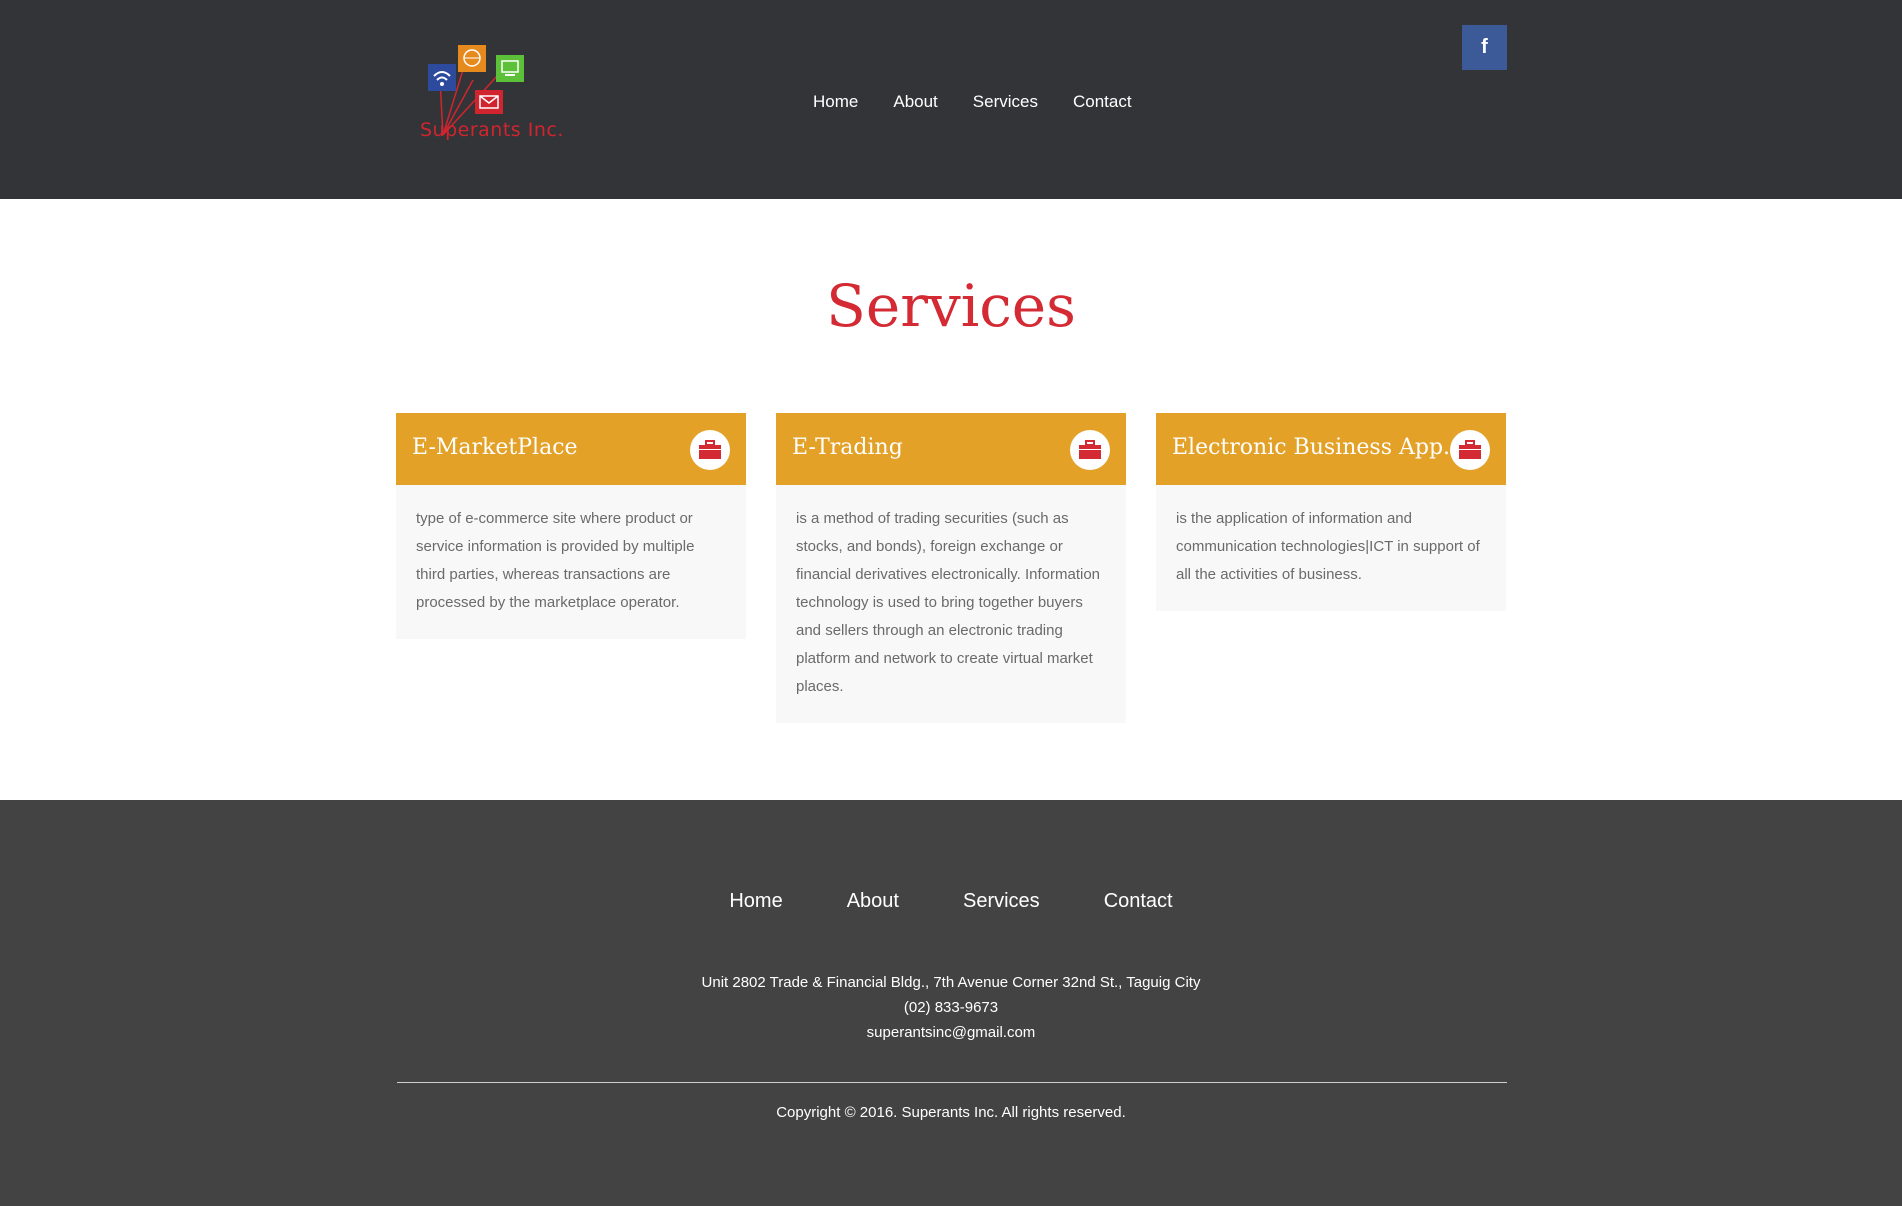 Image resolution: width=1902 pixels, height=1206 pixels. I want to click on main-nav: Home About Services Contact, so click(990, 102).